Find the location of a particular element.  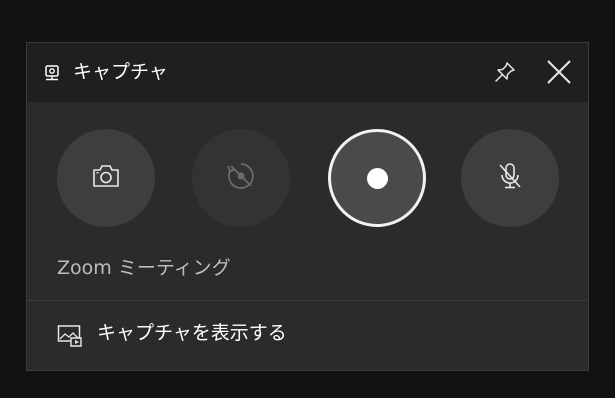

pin-icon is located at coordinates (505, 74).